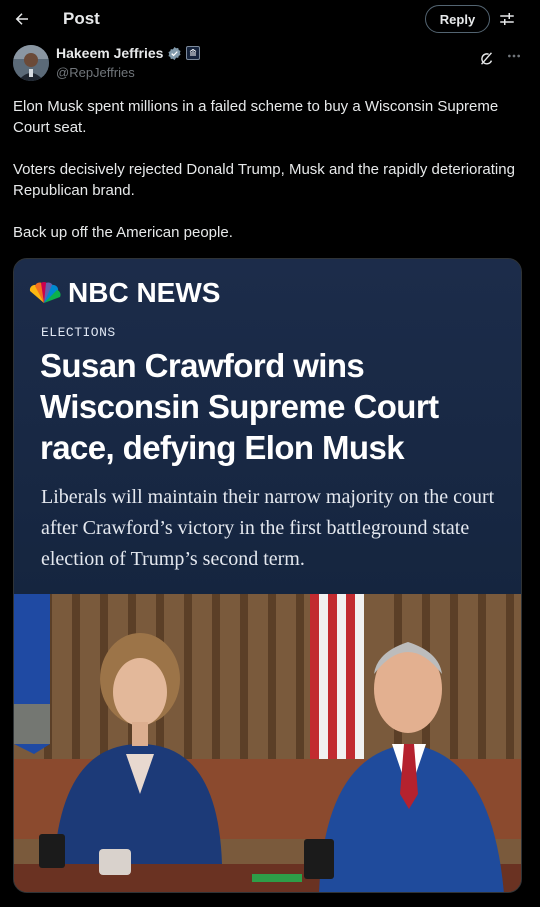 Image resolution: width=540 pixels, height=907 pixels. I want to click on grok-button, so click(486, 58).